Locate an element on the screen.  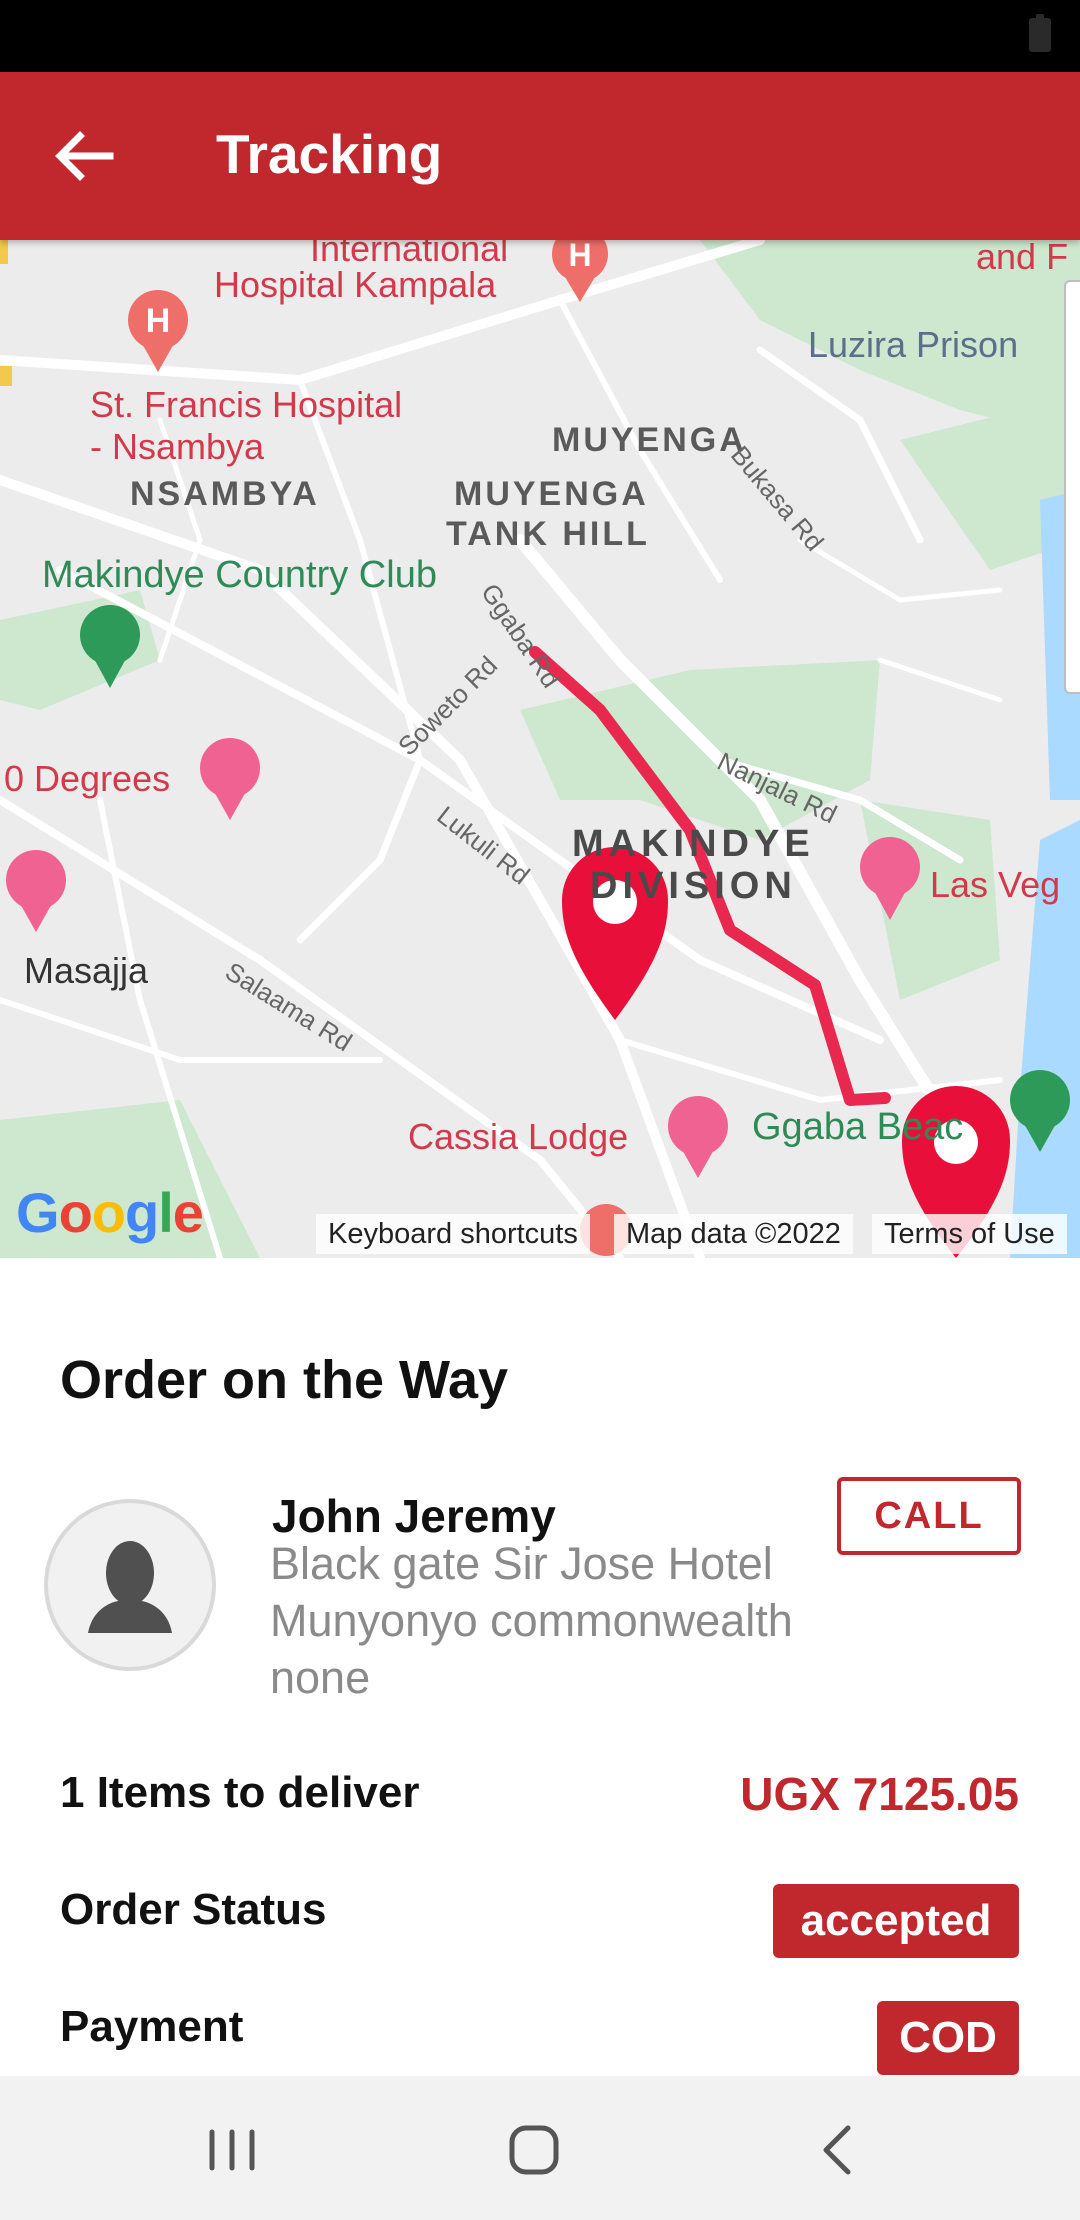
chevron-left-icon is located at coordinates (837, 2150).